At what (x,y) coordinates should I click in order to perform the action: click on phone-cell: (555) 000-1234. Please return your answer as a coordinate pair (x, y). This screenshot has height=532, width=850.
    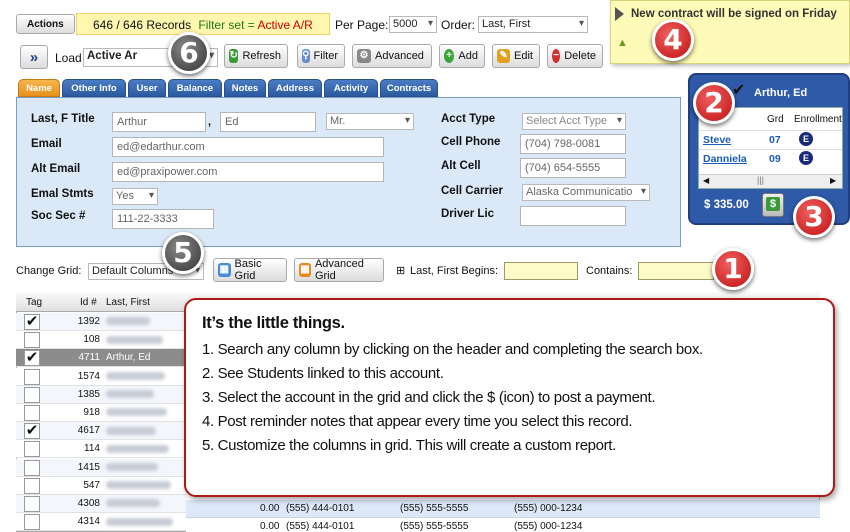
    Looking at the image, I should click on (548, 508).